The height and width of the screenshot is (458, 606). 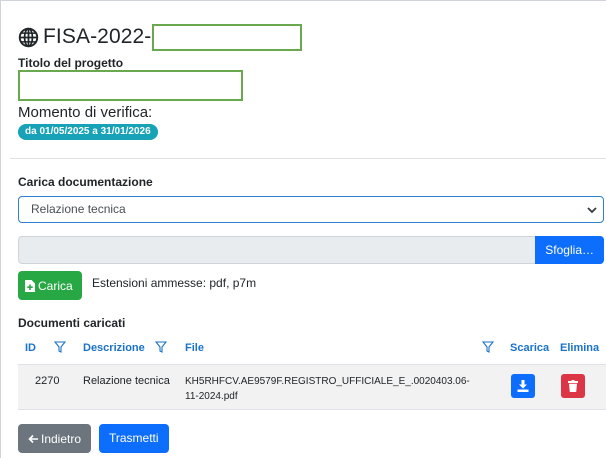 I want to click on download-button, so click(x=523, y=386).